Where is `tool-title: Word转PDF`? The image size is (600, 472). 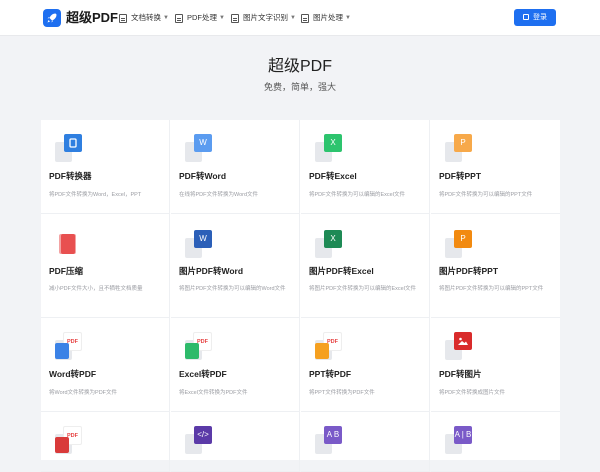 tool-title: Word转PDF is located at coordinates (73, 374).